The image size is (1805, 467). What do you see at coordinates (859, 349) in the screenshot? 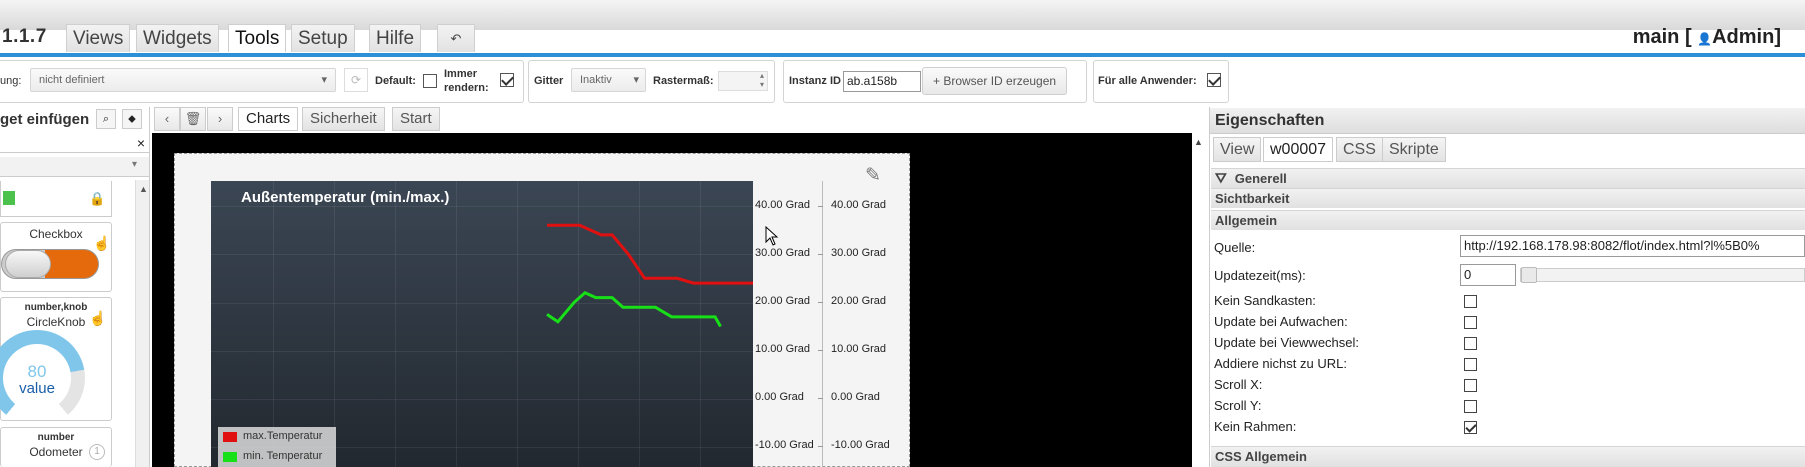
I see `y-tick-label-right: 10.00 Grad` at bounding box center [859, 349].